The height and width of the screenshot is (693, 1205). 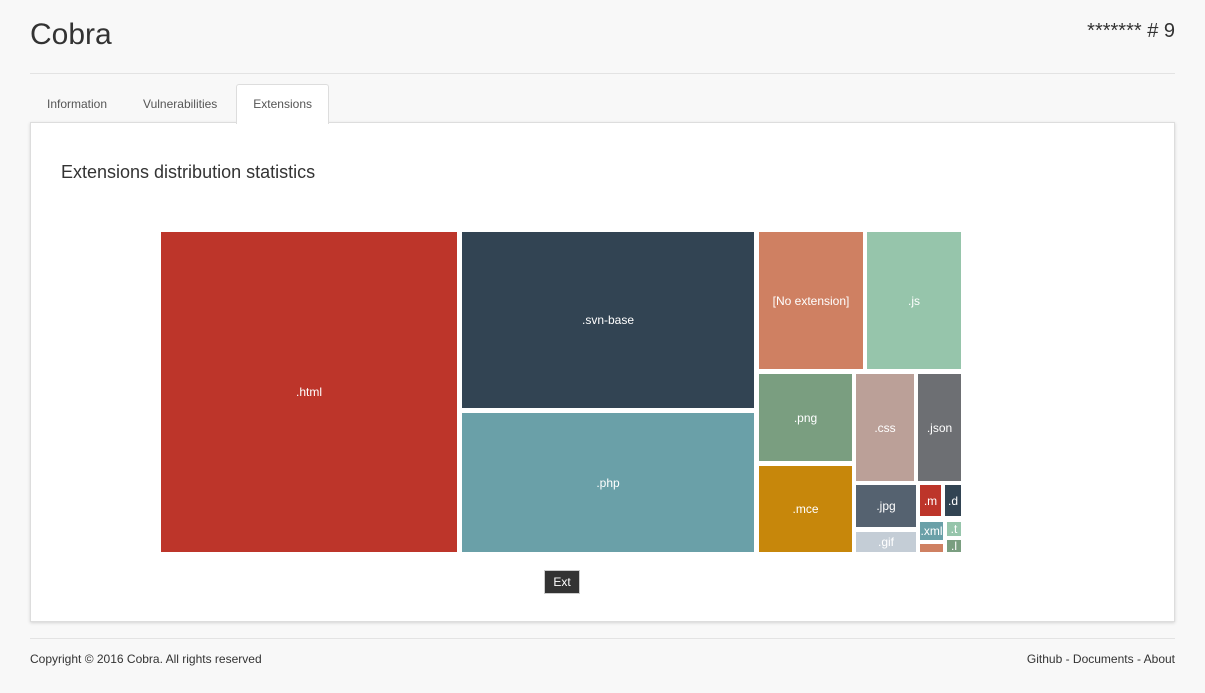 I want to click on footer-link-github: Github, so click(x=1044, y=659).